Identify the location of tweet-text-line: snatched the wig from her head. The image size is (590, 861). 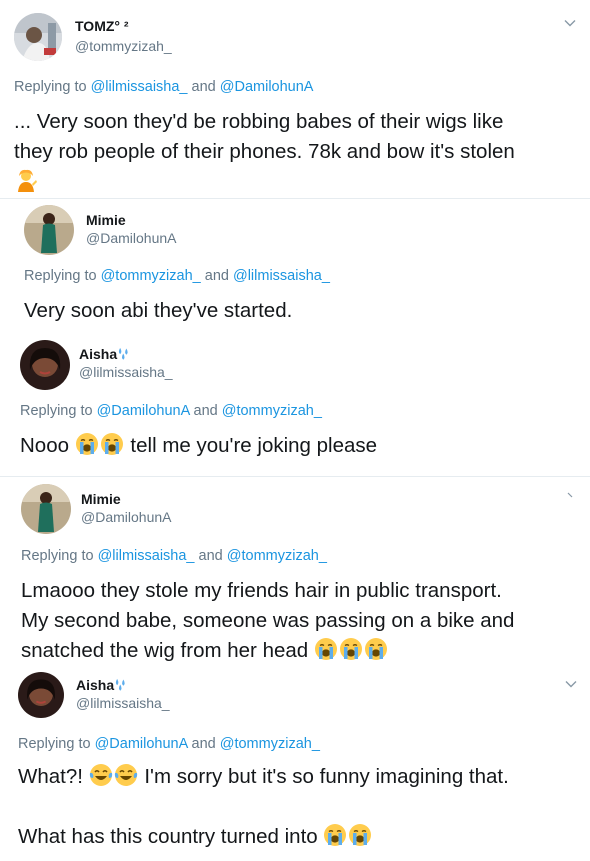
(267, 651).